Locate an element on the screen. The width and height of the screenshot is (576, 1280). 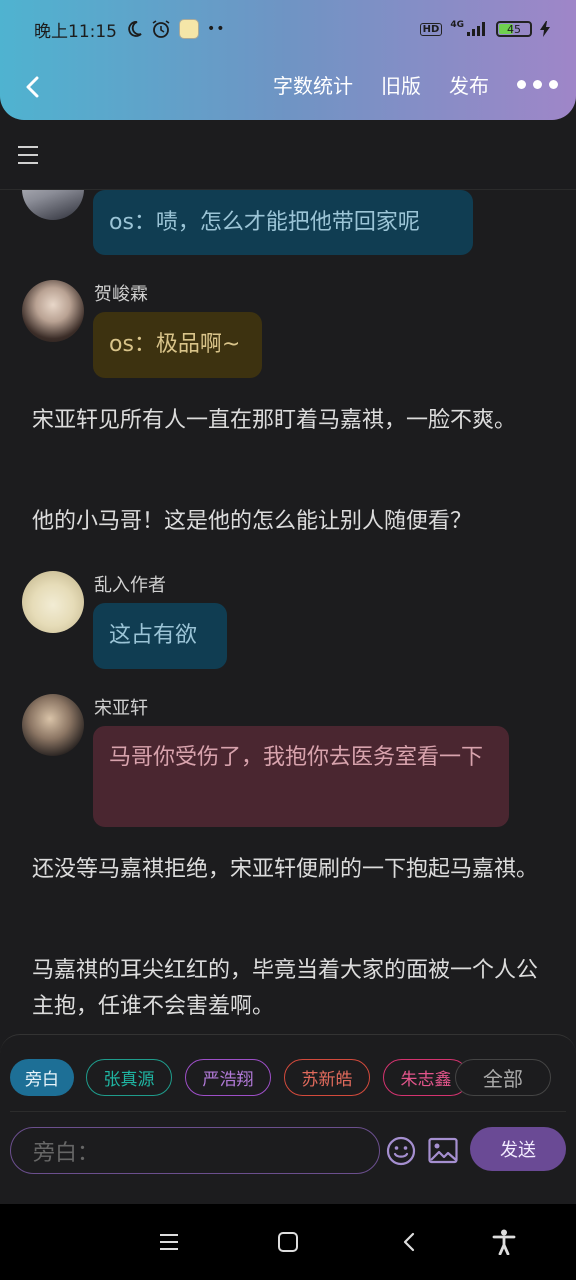
home-icon is located at coordinates (288, 1242).